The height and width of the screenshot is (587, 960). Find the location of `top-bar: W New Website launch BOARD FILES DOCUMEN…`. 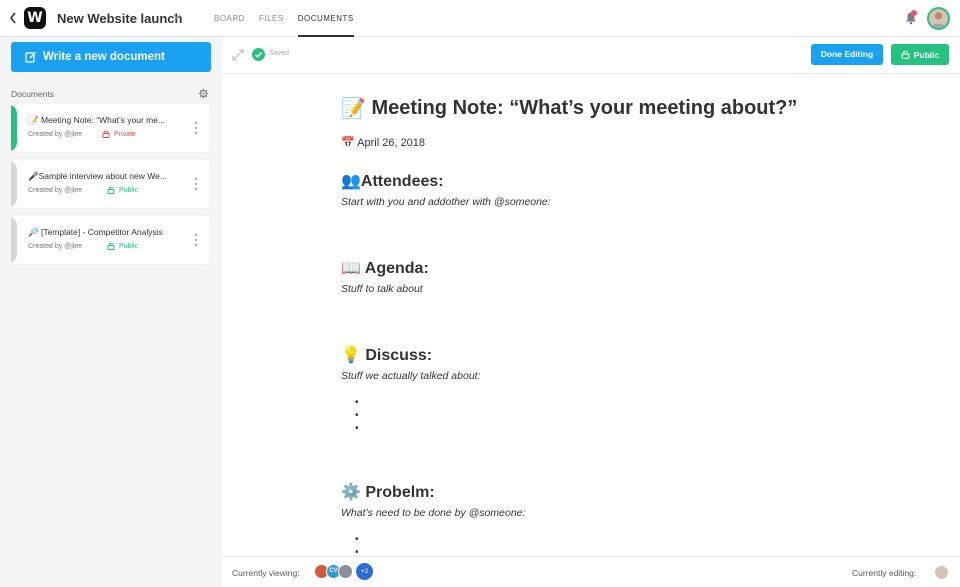

top-bar: W New Website launch BOARD FILES DOCUMEN… is located at coordinates (480, 18).